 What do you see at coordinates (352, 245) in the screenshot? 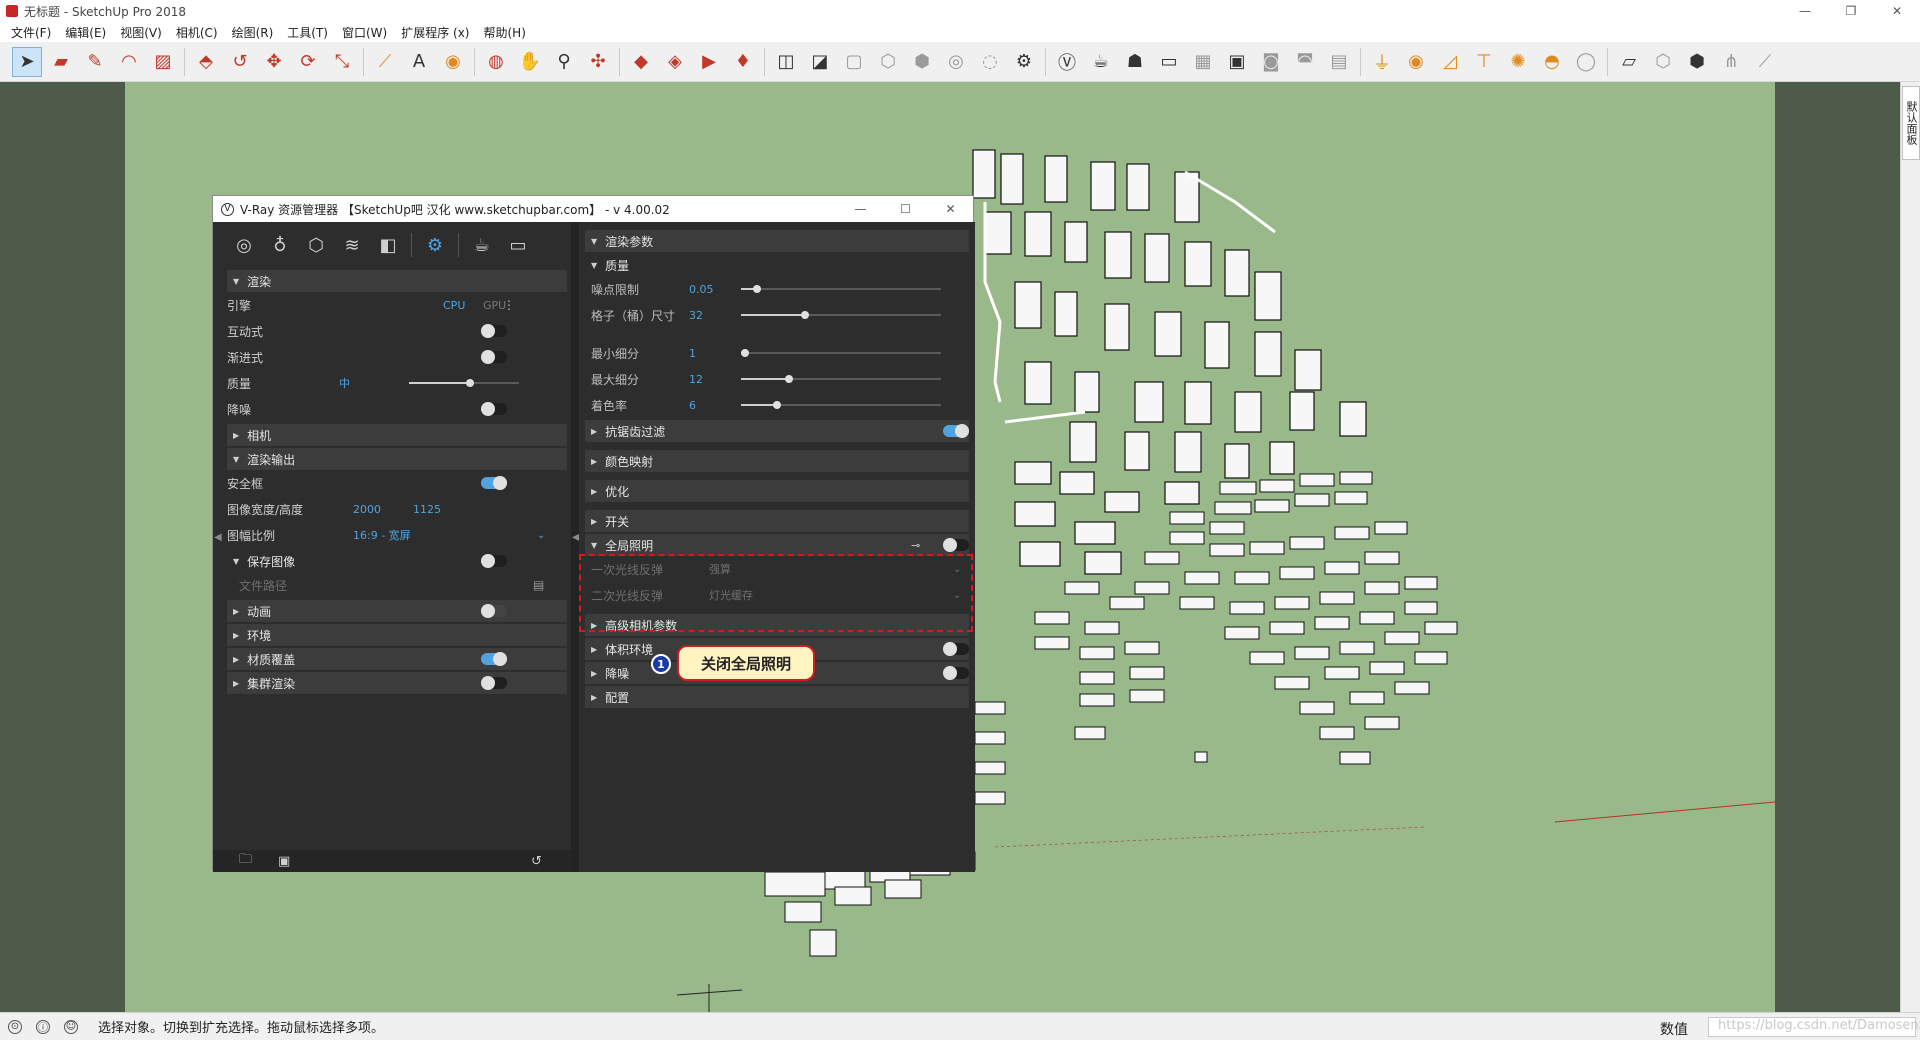
I see `layers-icon: ≋` at bounding box center [352, 245].